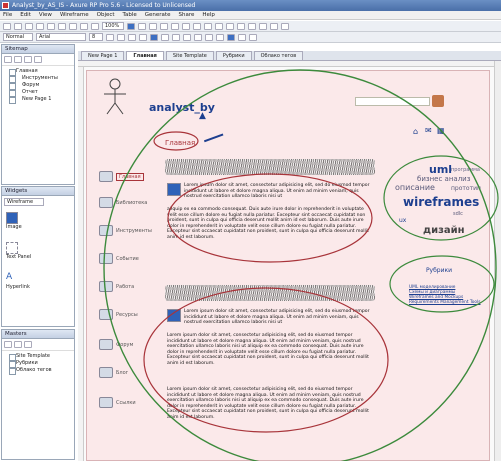 The image size is (501, 461). I want to click on annotation-ellipse-red-home, so click(176, 141).